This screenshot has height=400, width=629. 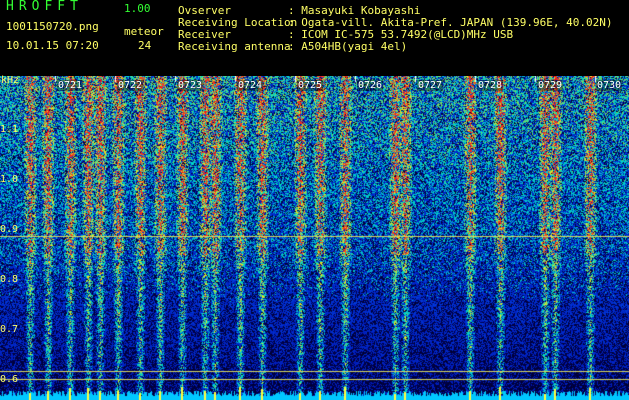 I want to click on time-tick-0729: 0729, so click(x=550, y=85).